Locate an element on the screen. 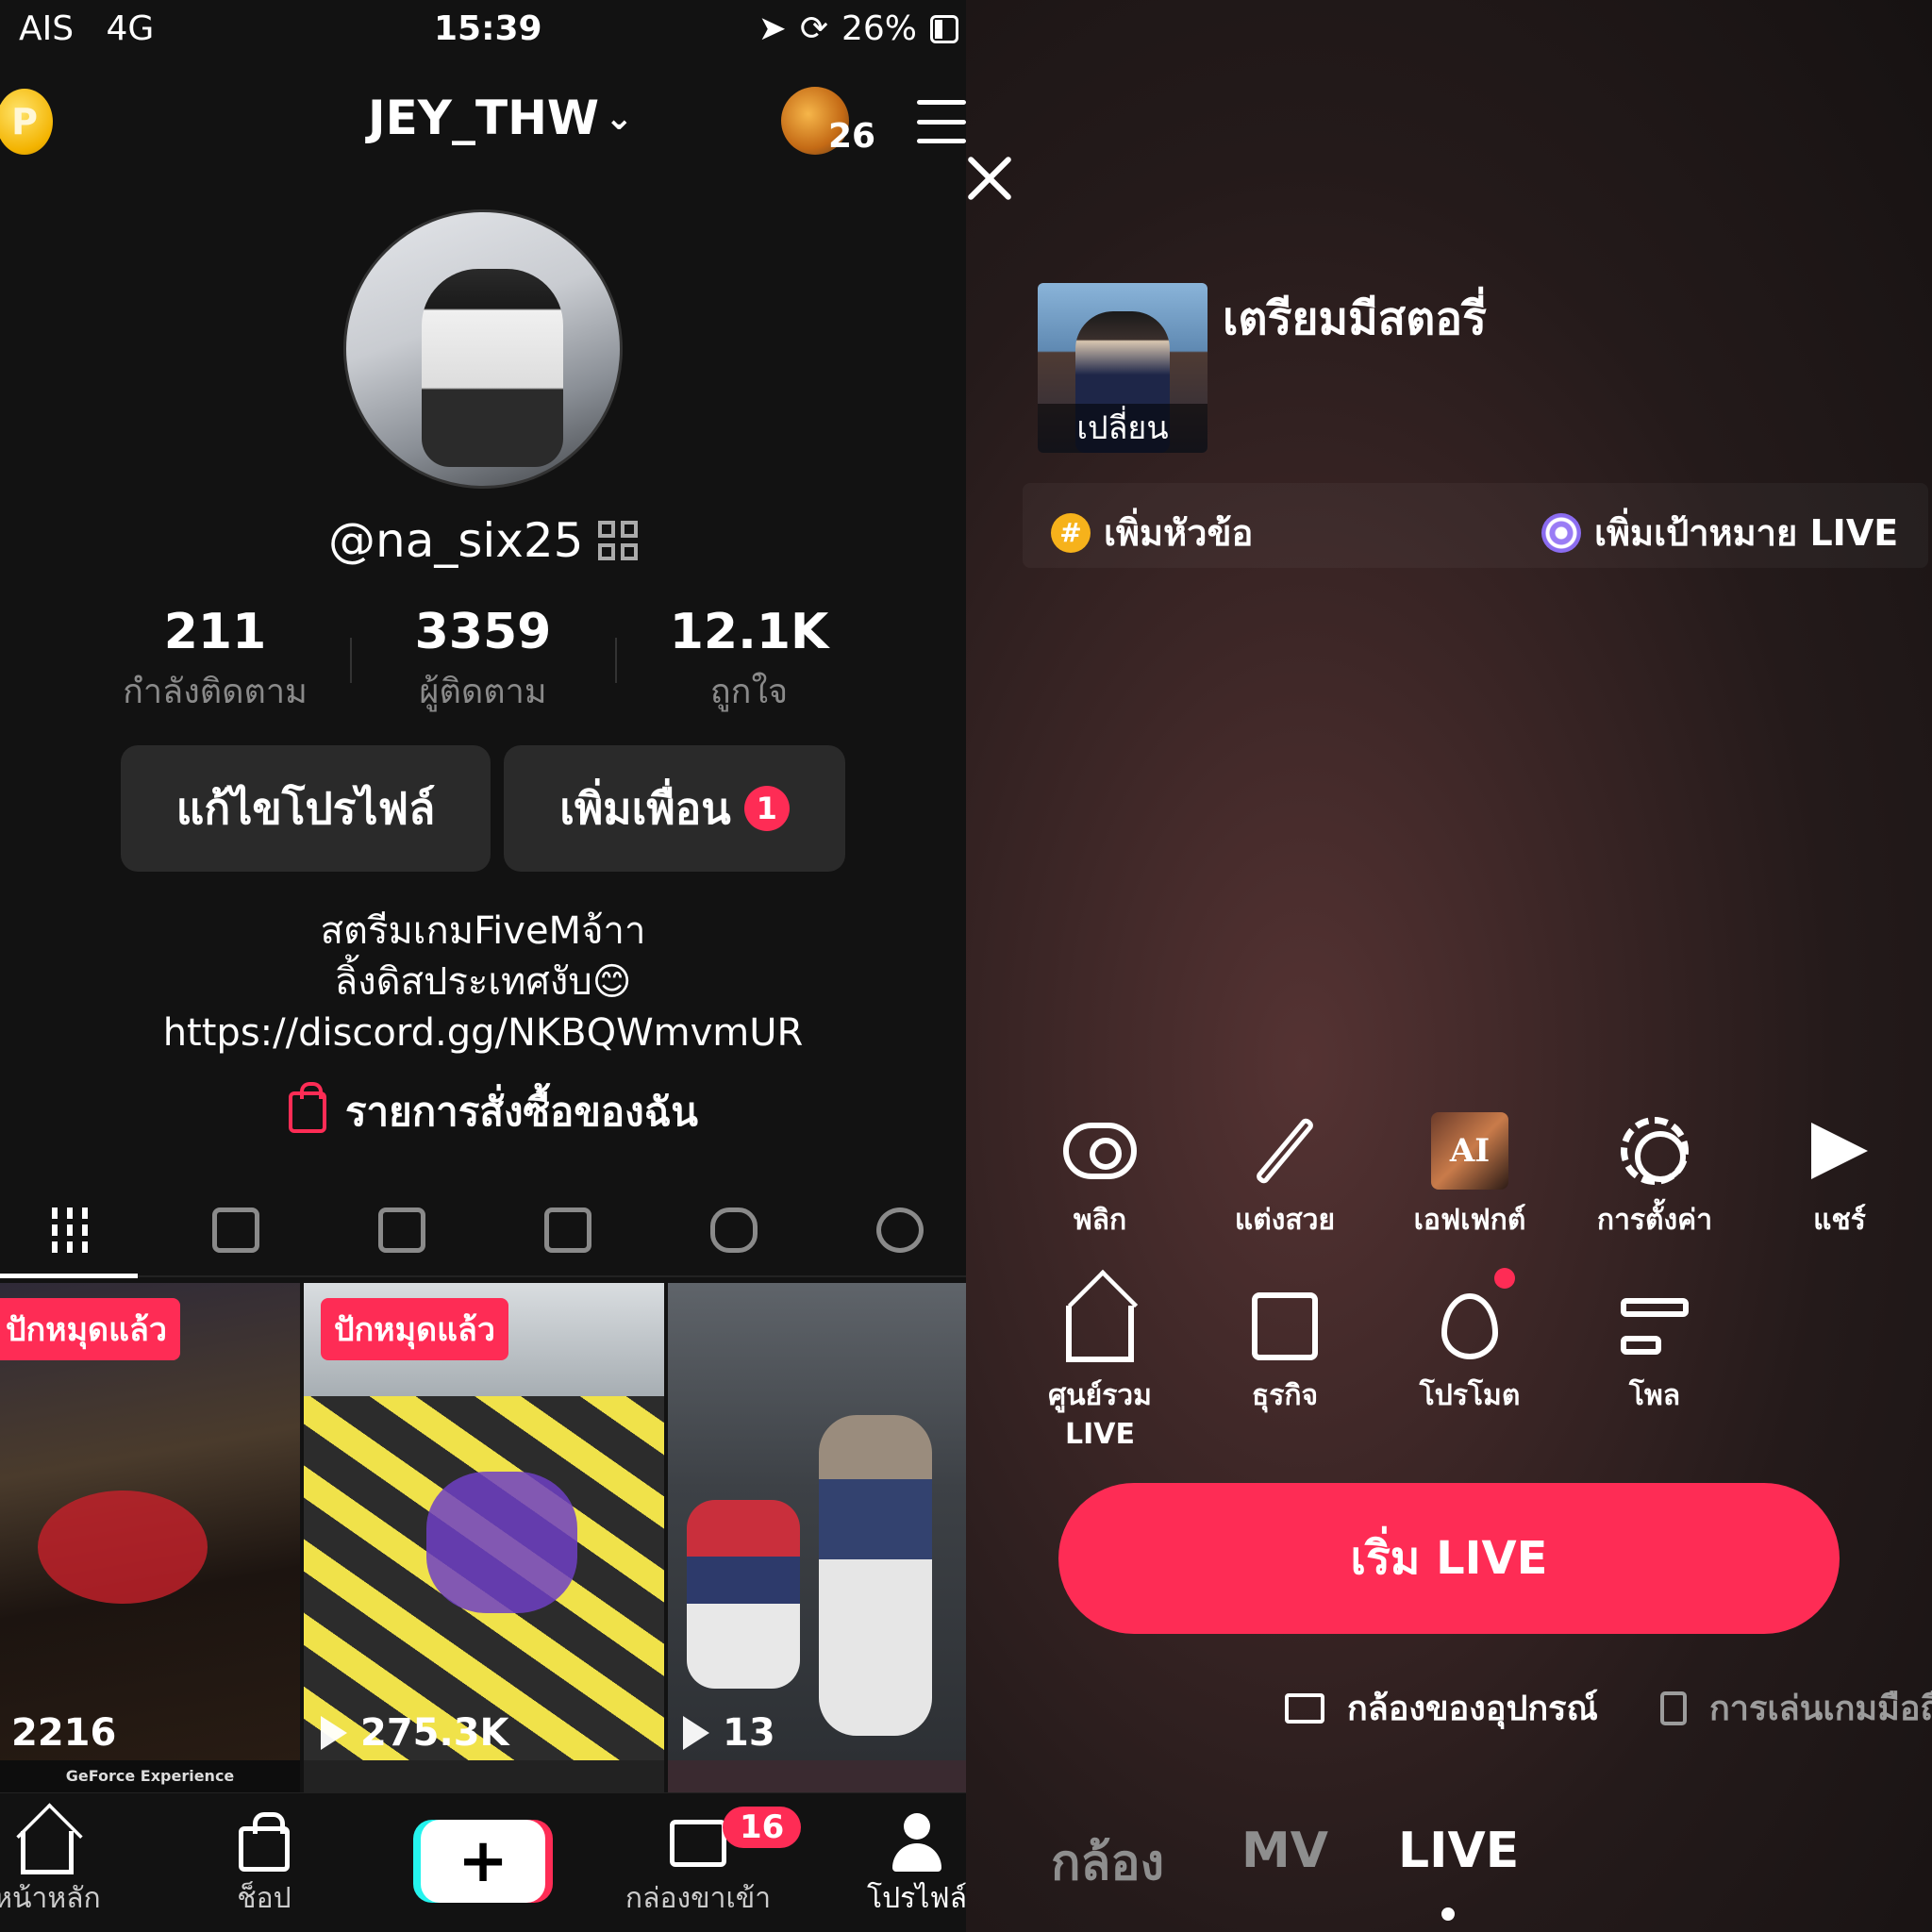  tool-label: เอฟเฟกต์ is located at coordinates (1469, 1221).